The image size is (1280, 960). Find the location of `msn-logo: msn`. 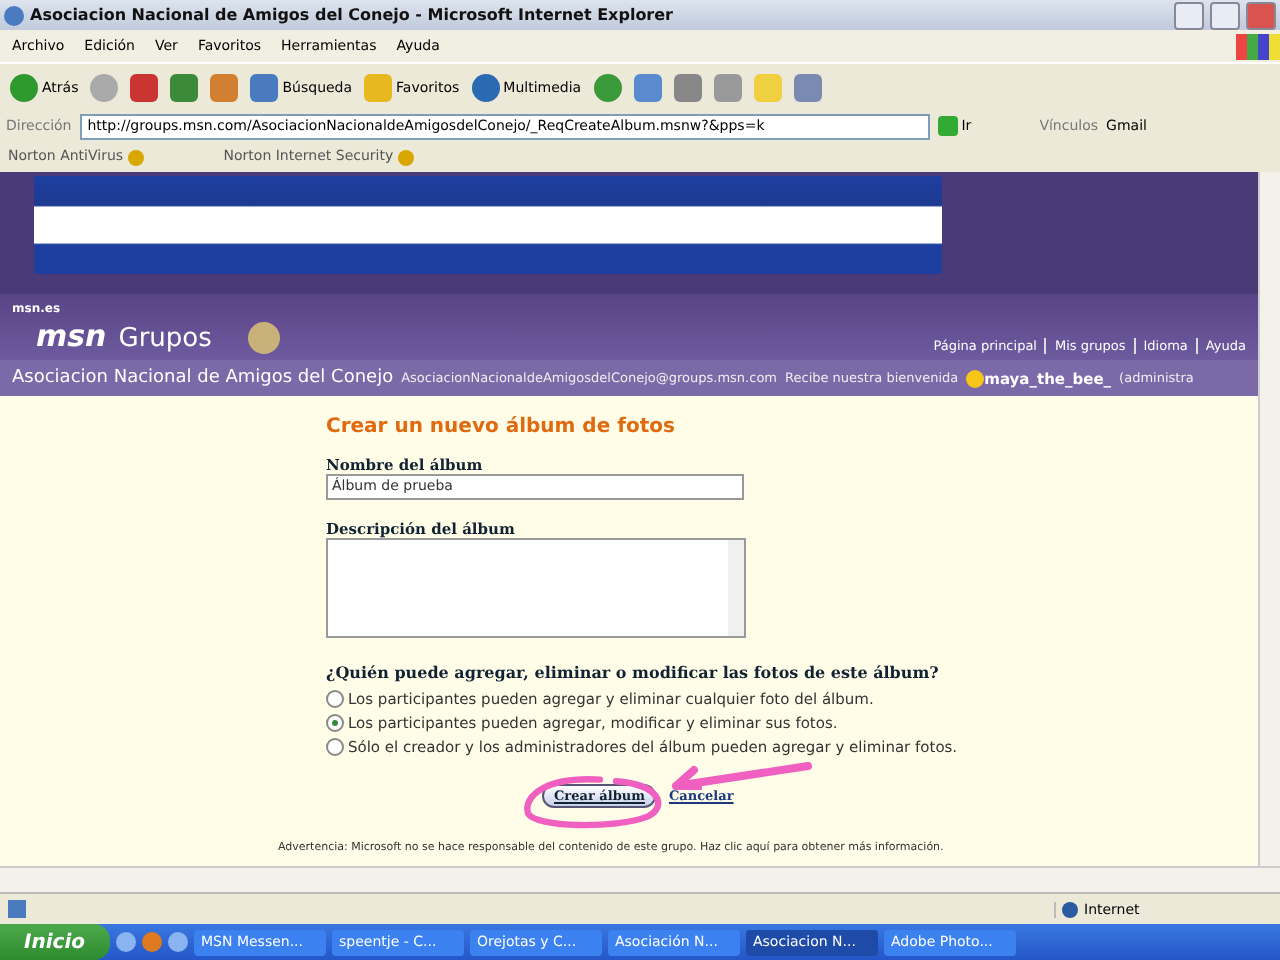

msn-logo: msn is located at coordinates (71, 336).